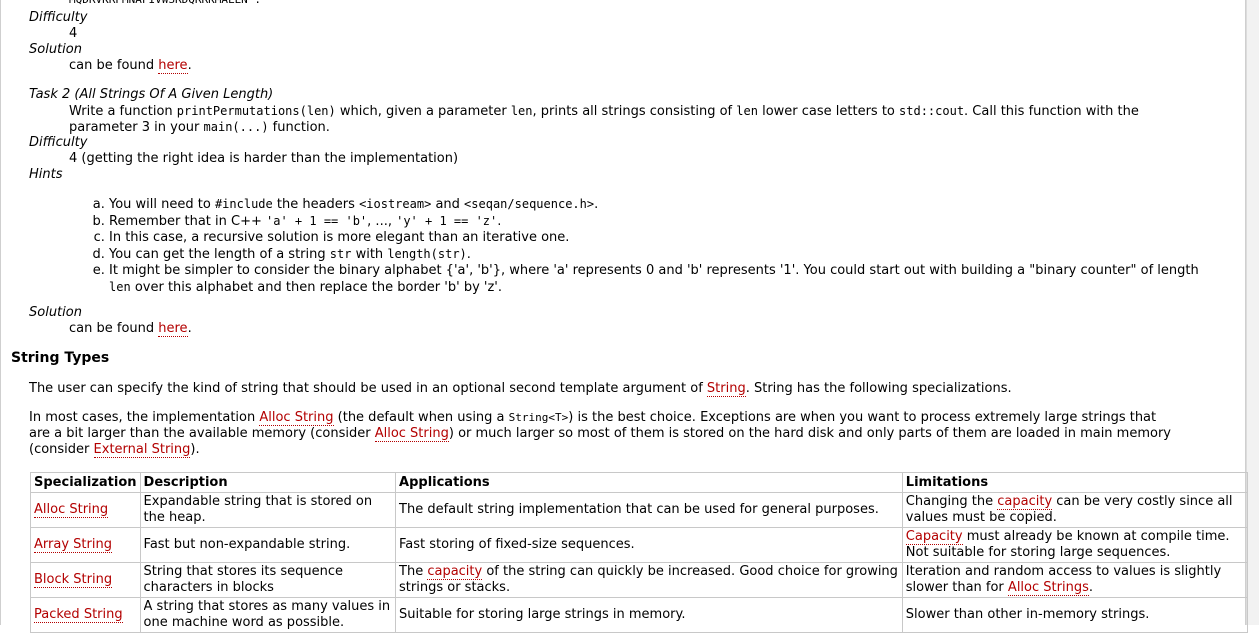 This screenshot has width=1259, height=633. Describe the element at coordinates (538, 417) in the screenshot. I see `code-string-t: String<T>` at that location.